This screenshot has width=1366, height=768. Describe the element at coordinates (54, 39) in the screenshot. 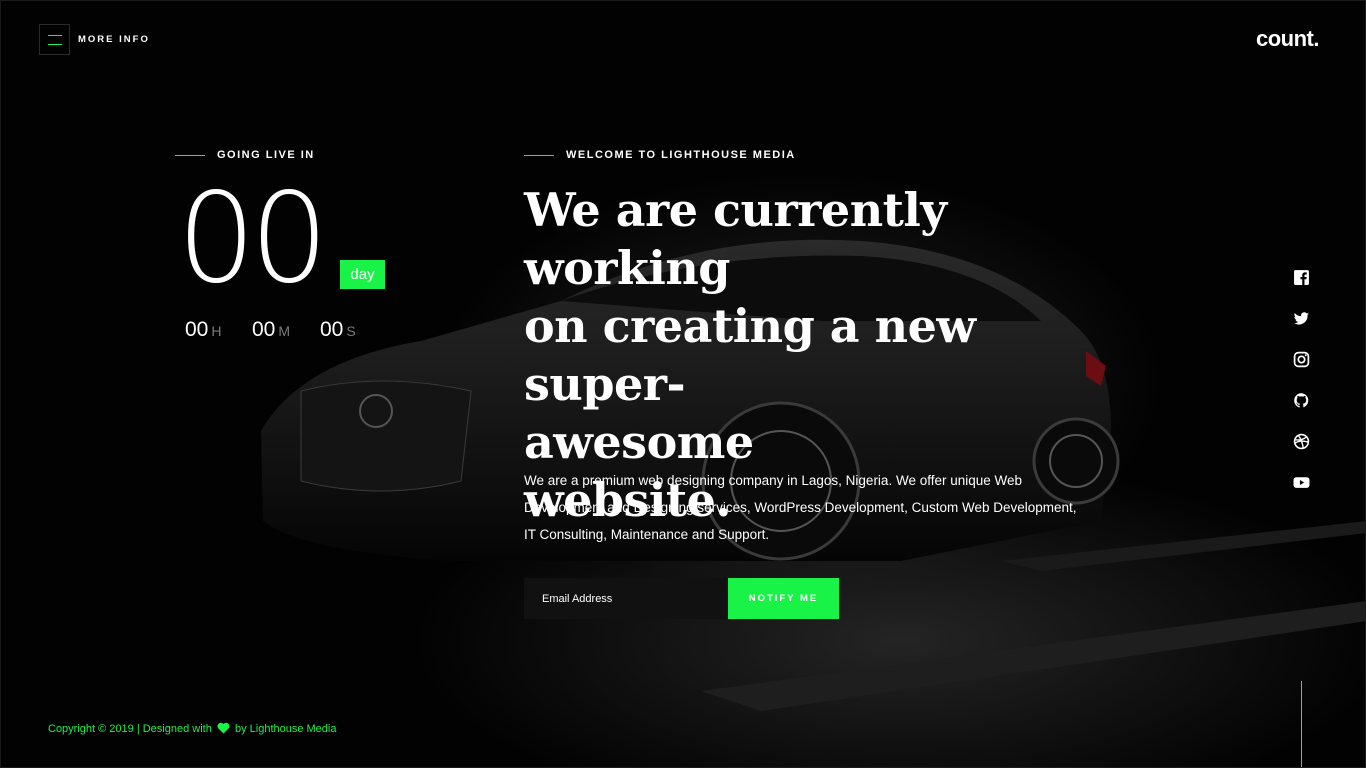

I see `menu-toggle-button` at that location.